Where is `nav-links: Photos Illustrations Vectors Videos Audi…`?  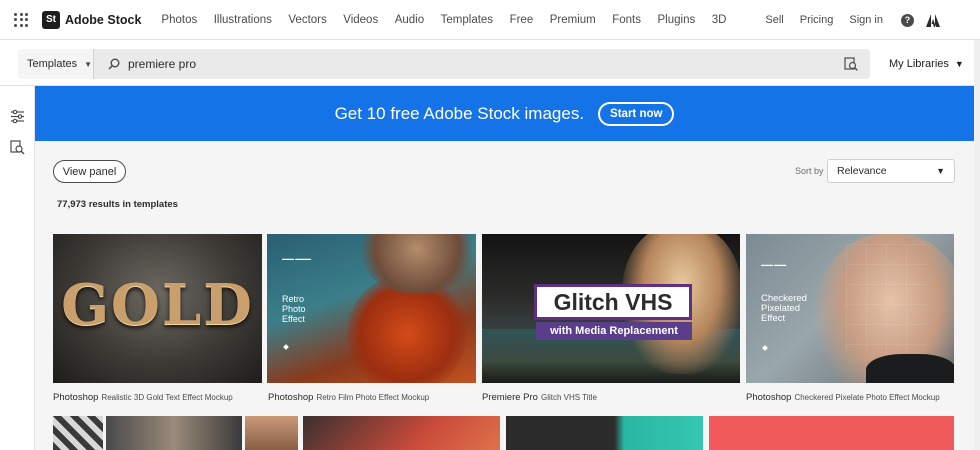
nav-links: Photos Illustrations Vectors Videos Audi… is located at coordinates (452, 20).